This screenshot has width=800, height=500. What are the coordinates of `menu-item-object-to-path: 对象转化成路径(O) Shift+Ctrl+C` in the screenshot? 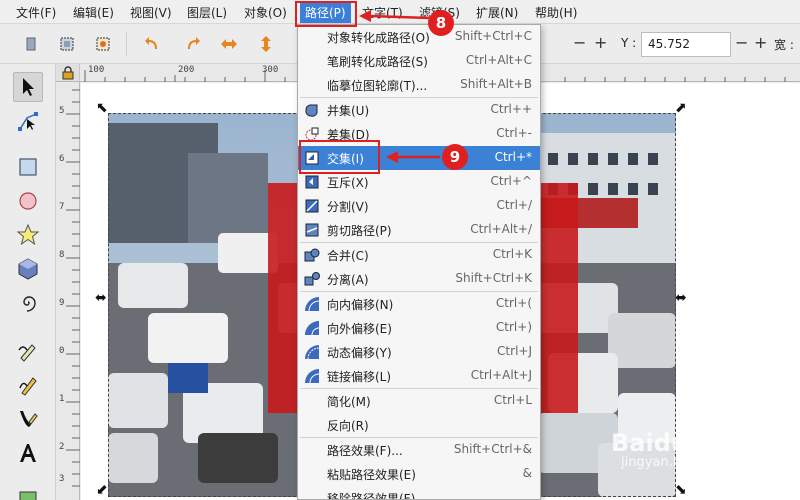 It's located at (419, 37).